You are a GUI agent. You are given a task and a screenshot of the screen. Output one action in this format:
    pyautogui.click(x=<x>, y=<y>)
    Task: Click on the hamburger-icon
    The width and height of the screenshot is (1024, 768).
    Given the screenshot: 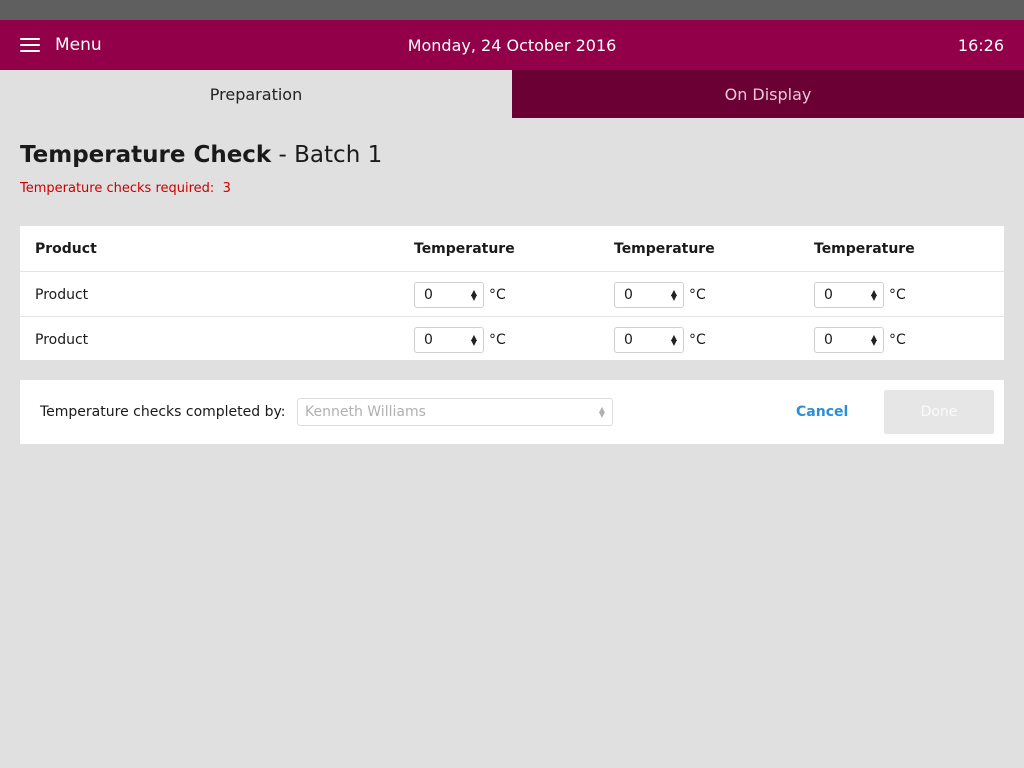 What is the action you would take?
    pyautogui.click(x=30, y=45)
    